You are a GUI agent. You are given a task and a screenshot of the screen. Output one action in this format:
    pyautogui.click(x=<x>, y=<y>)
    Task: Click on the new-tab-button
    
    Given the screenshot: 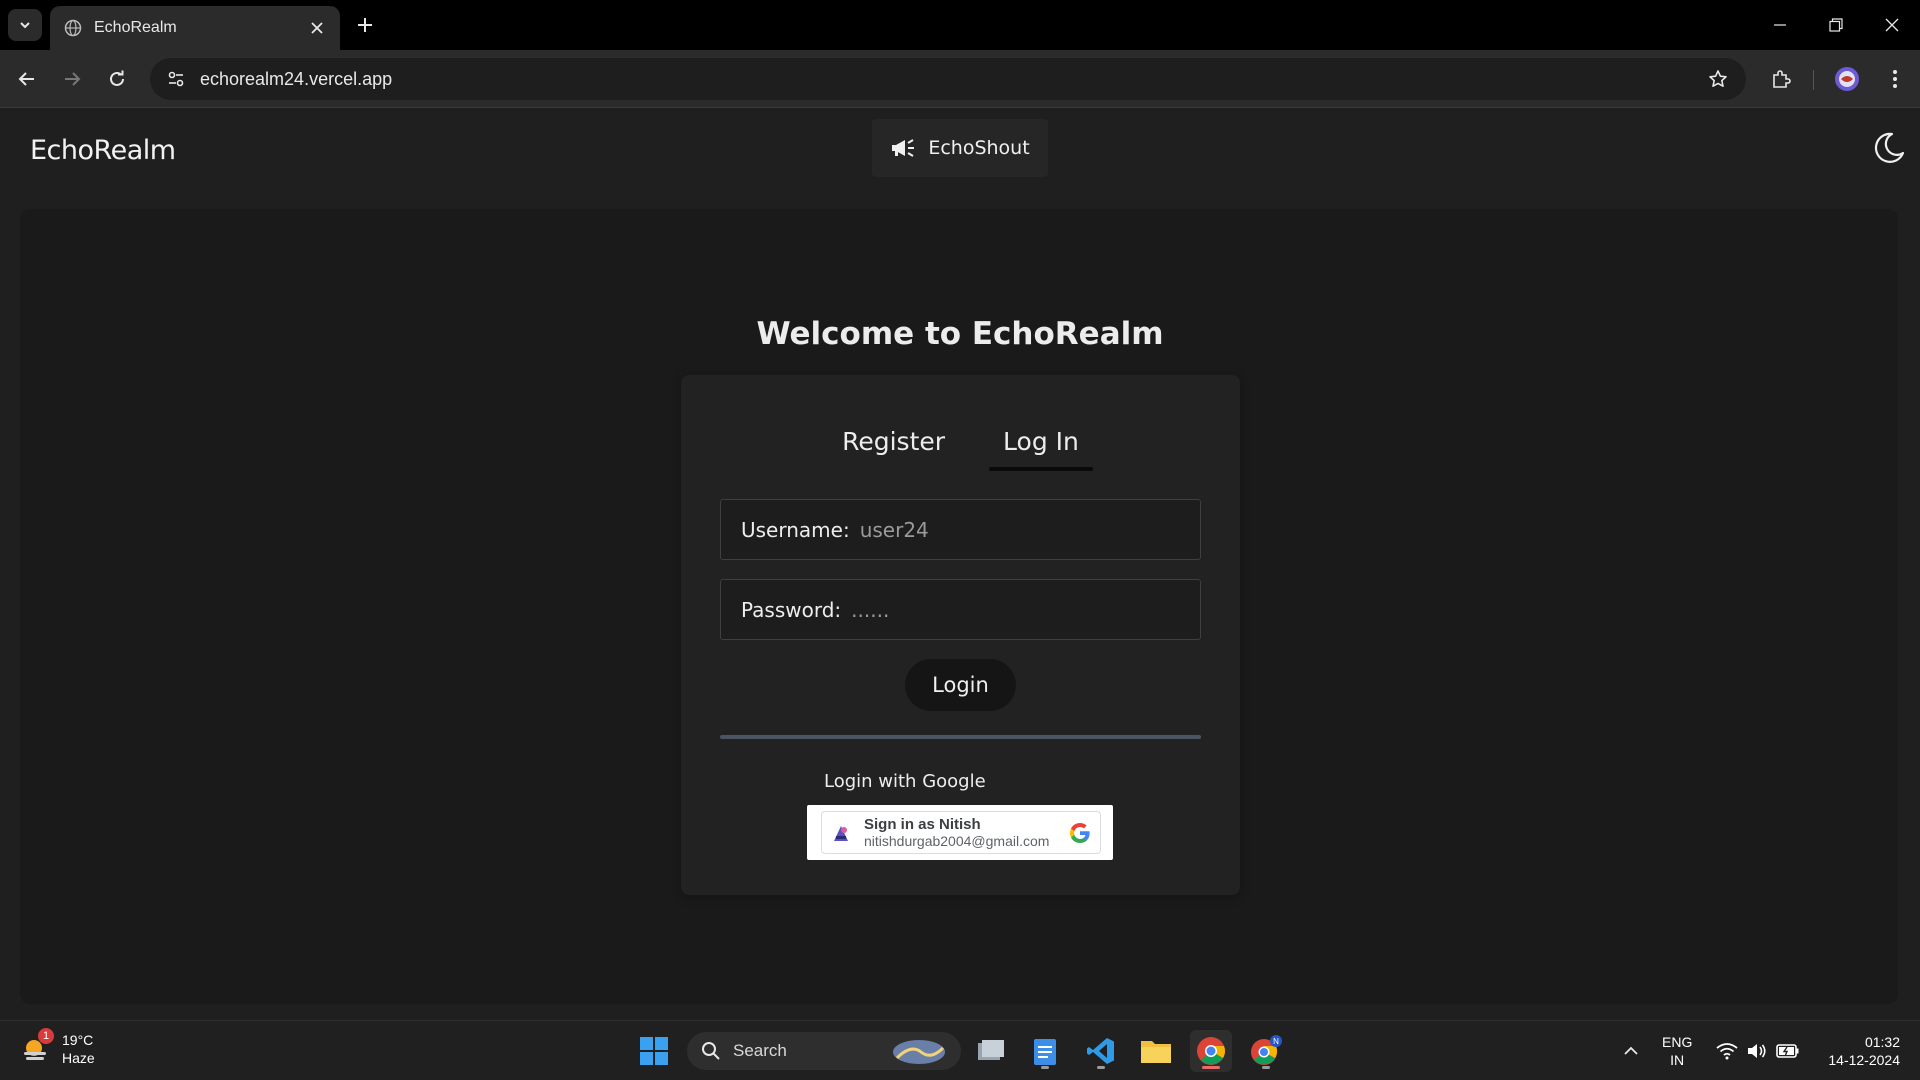 What is the action you would take?
    pyautogui.click(x=365, y=25)
    